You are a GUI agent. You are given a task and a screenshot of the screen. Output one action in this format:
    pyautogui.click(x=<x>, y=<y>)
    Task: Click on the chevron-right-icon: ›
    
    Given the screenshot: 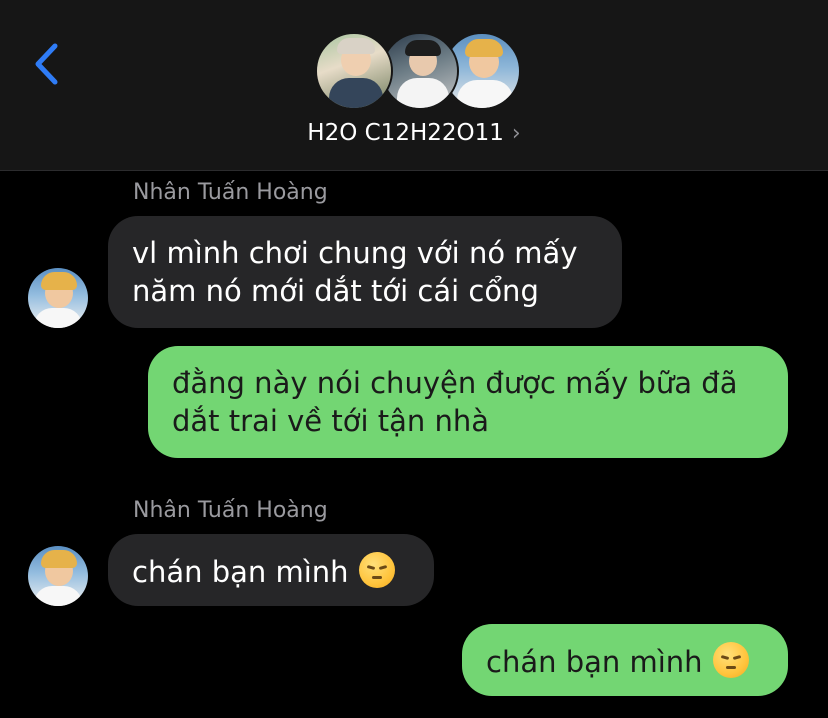 What is the action you would take?
    pyautogui.click(x=516, y=133)
    